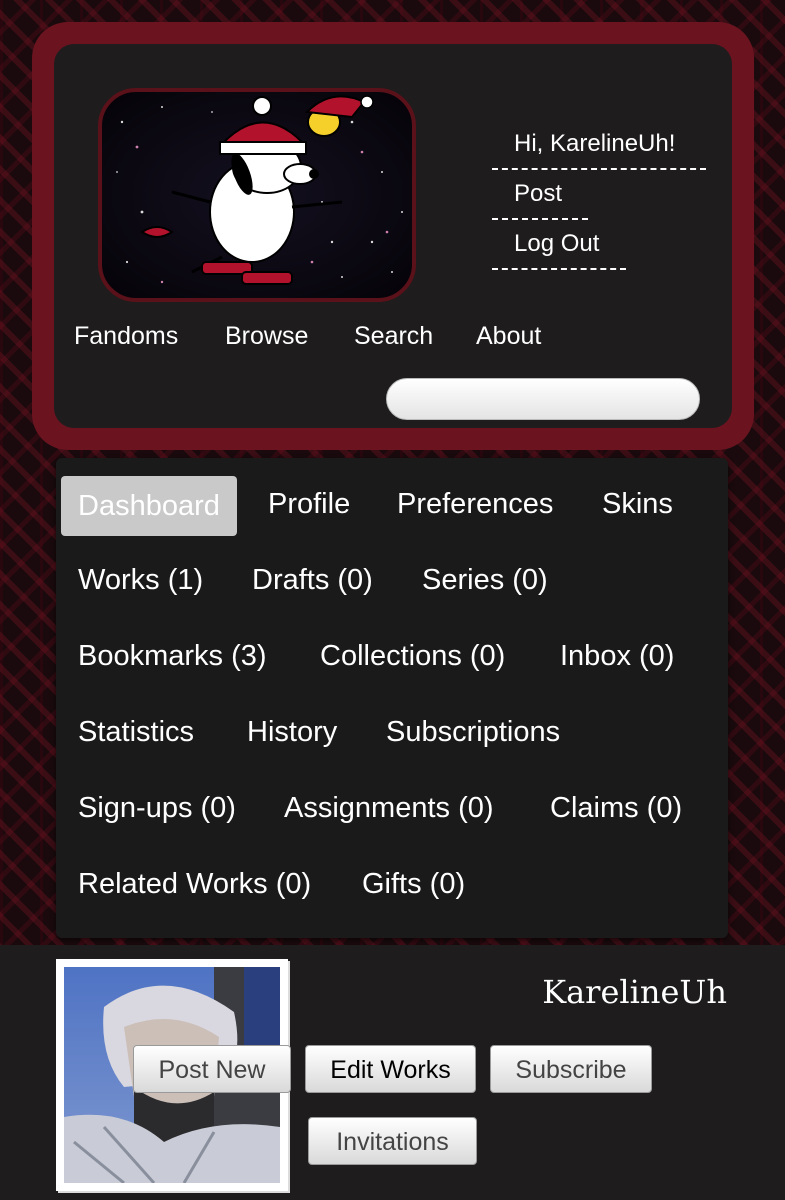 The image size is (785, 1200). Describe the element at coordinates (149, 506) in the screenshot. I see `tab-dashboard: Dashboard` at that location.